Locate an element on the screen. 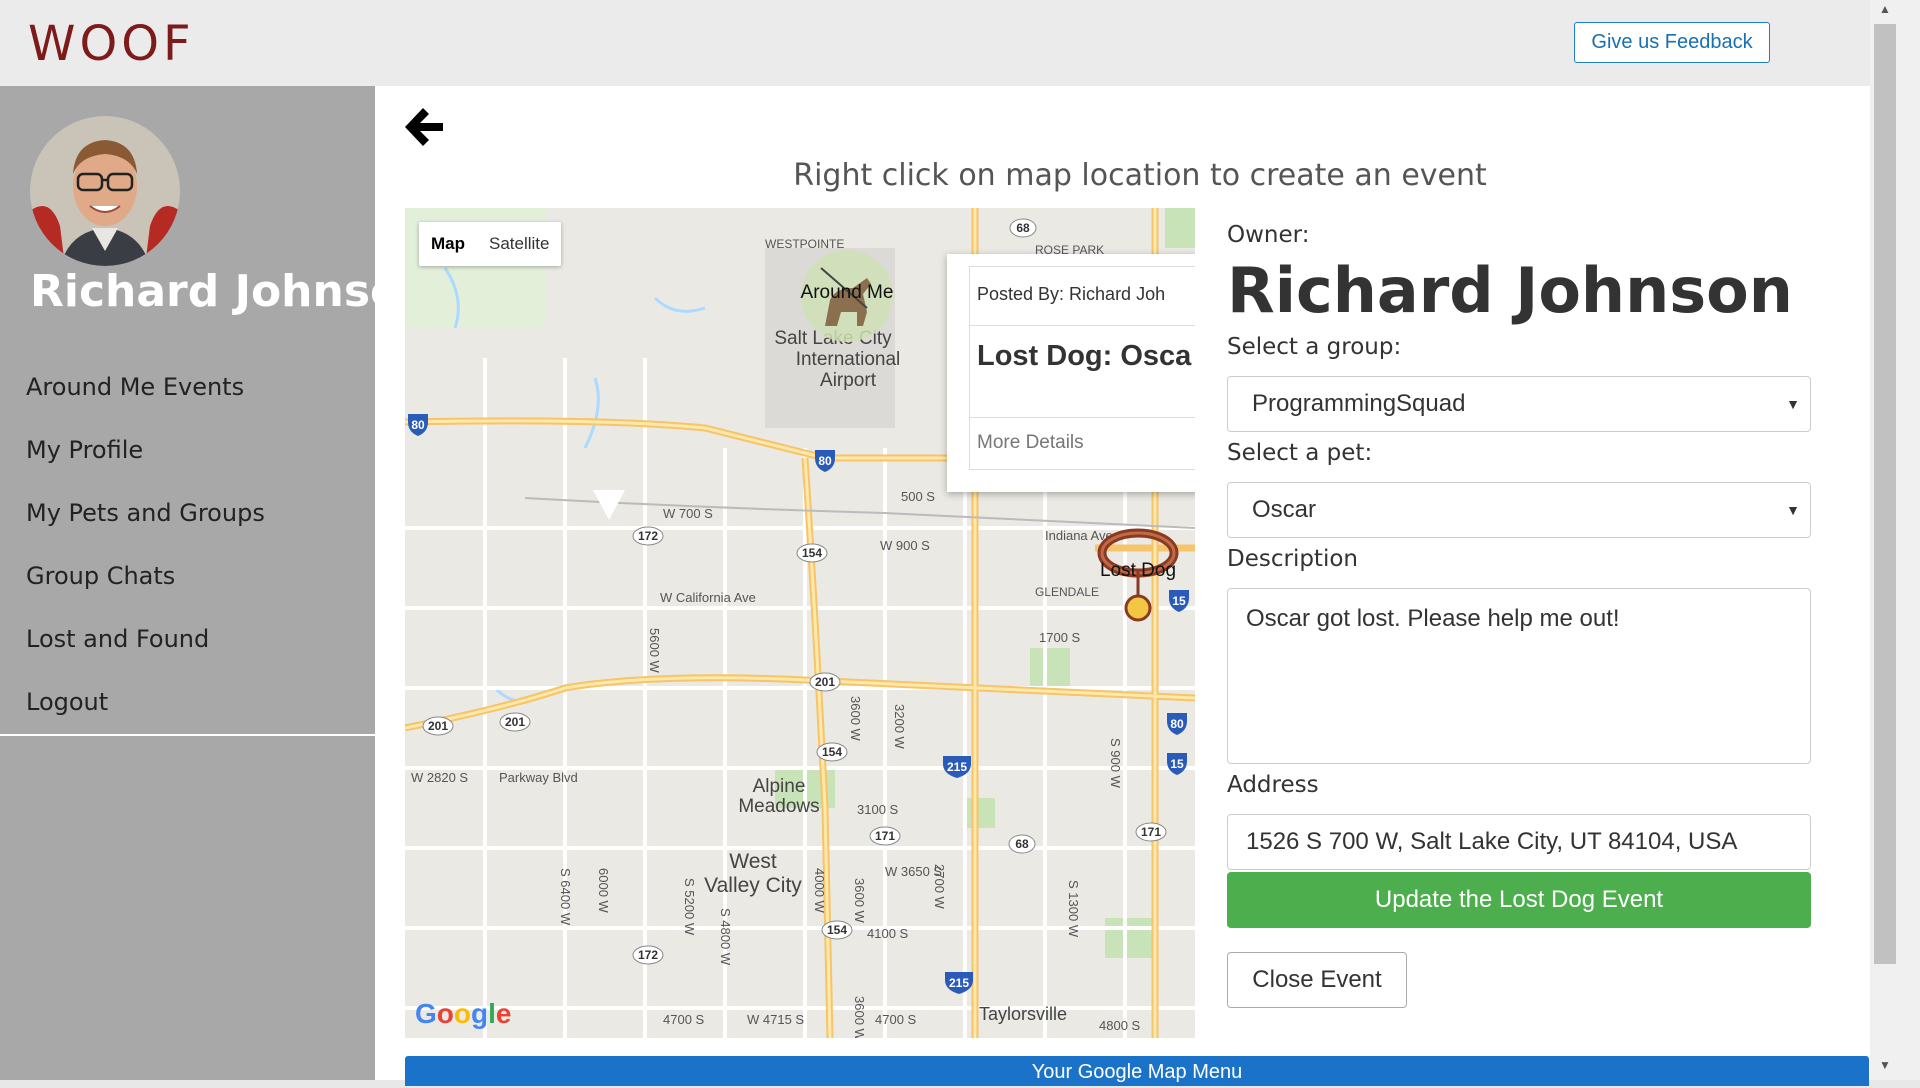 The width and height of the screenshot is (1920, 1088). map-label-alpine-2: Meadows is located at coordinates (778, 806).